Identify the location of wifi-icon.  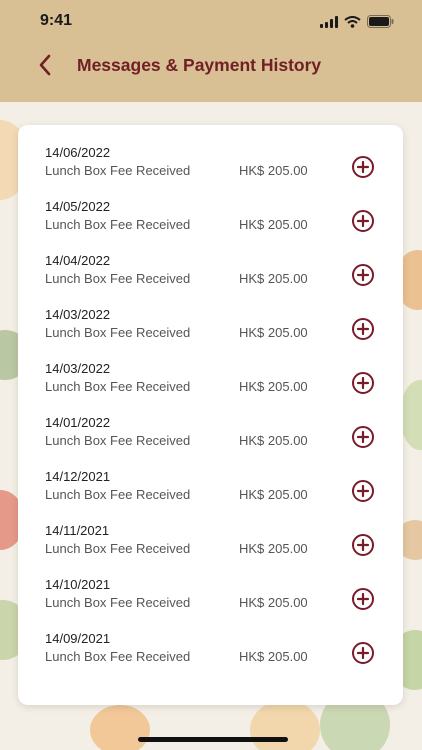
(352, 21).